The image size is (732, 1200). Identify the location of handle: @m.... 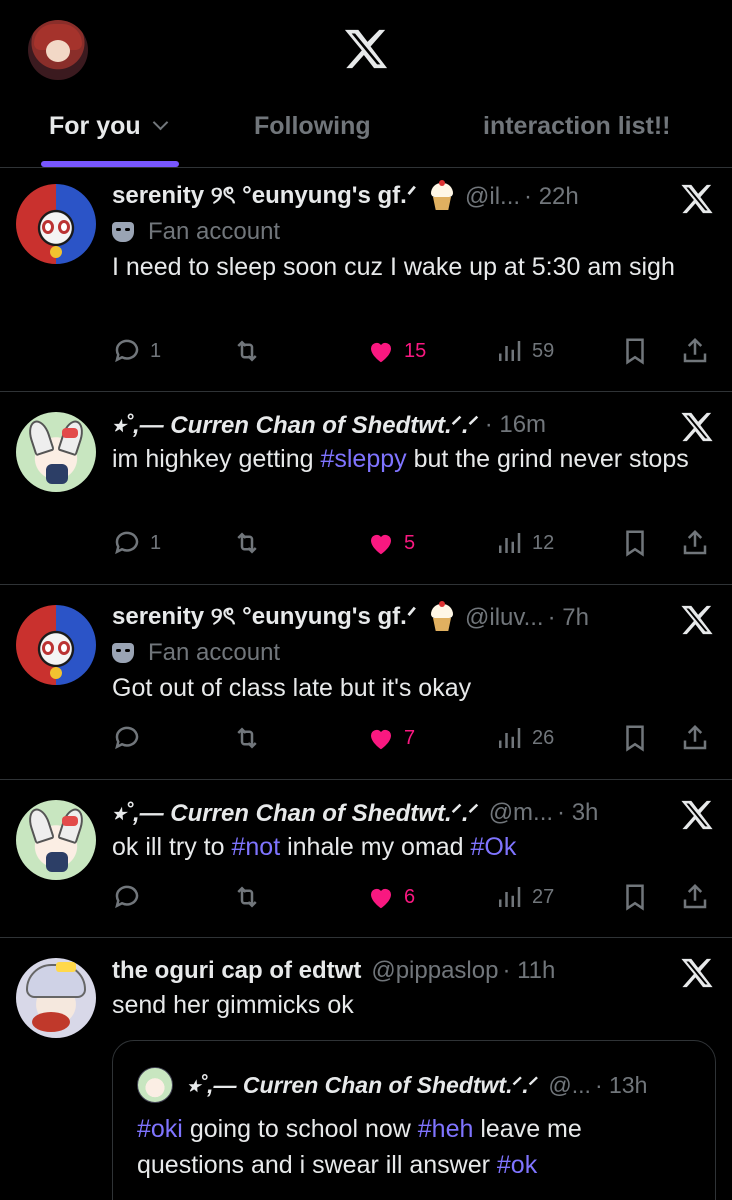
(521, 813).